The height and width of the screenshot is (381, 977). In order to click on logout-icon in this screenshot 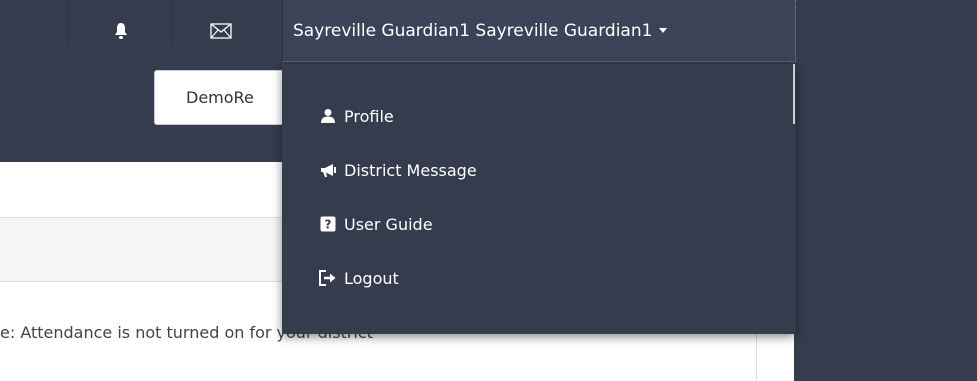, I will do `click(328, 278)`.